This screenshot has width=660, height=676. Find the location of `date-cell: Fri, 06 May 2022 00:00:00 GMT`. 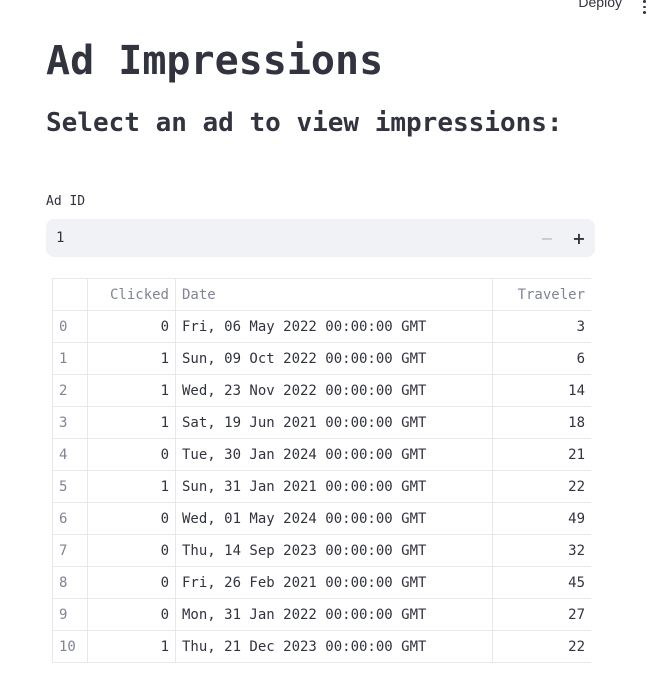

date-cell: Fri, 06 May 2022 00:00:00 GMT is located at coordinates (334, 326).